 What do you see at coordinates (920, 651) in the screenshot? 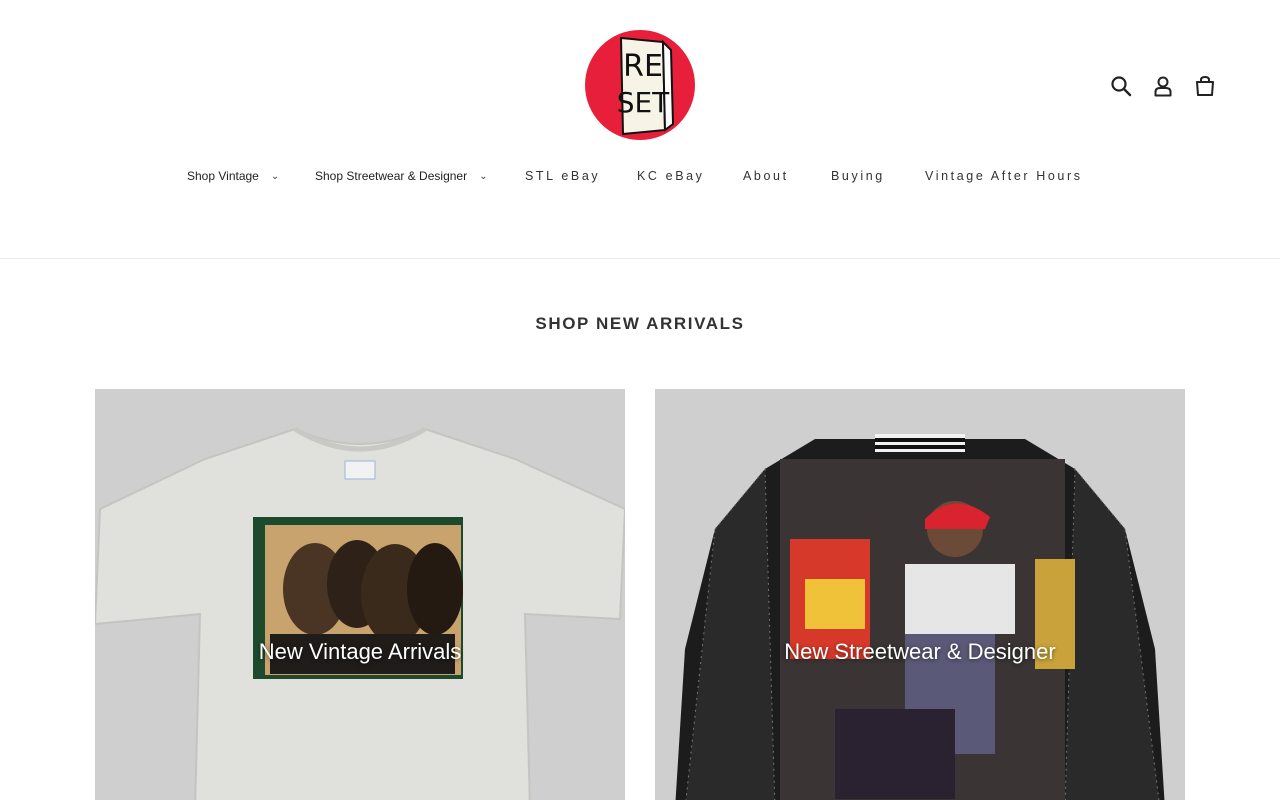
I see `collection-label: New Streetwear & Designer` at bounding box center [920, 651].